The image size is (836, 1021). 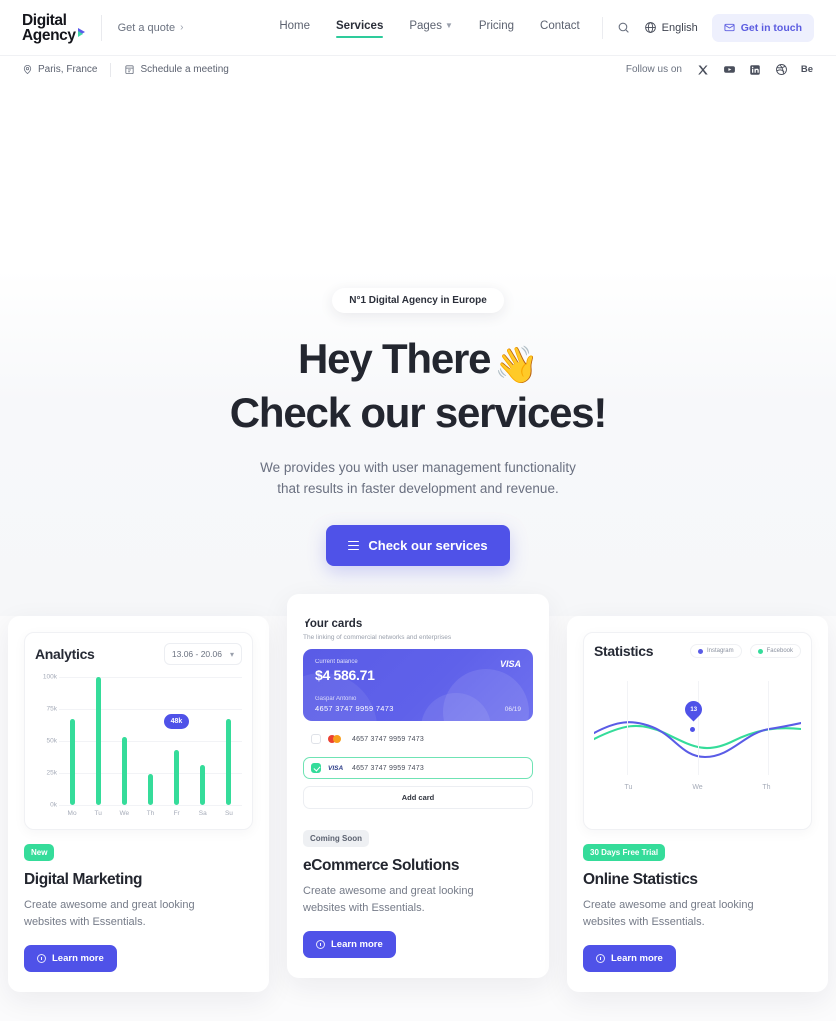 I want to click on marker-value: 13, so click(x=693, y=709).